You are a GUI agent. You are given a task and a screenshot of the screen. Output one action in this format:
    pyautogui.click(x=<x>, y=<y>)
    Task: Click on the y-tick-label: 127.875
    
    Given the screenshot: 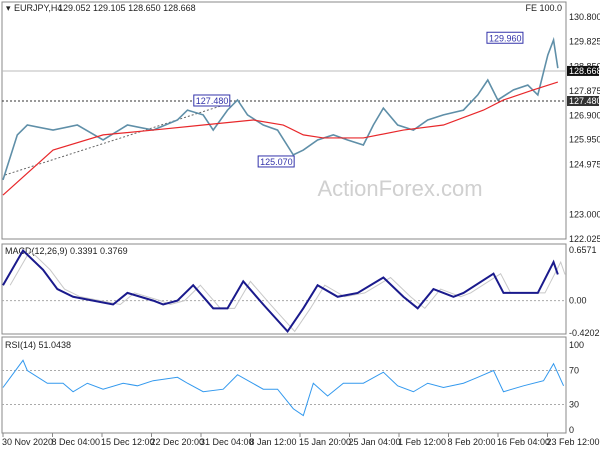 What is the action you would take?
    pyautogui.click(x=584, y=91)
    